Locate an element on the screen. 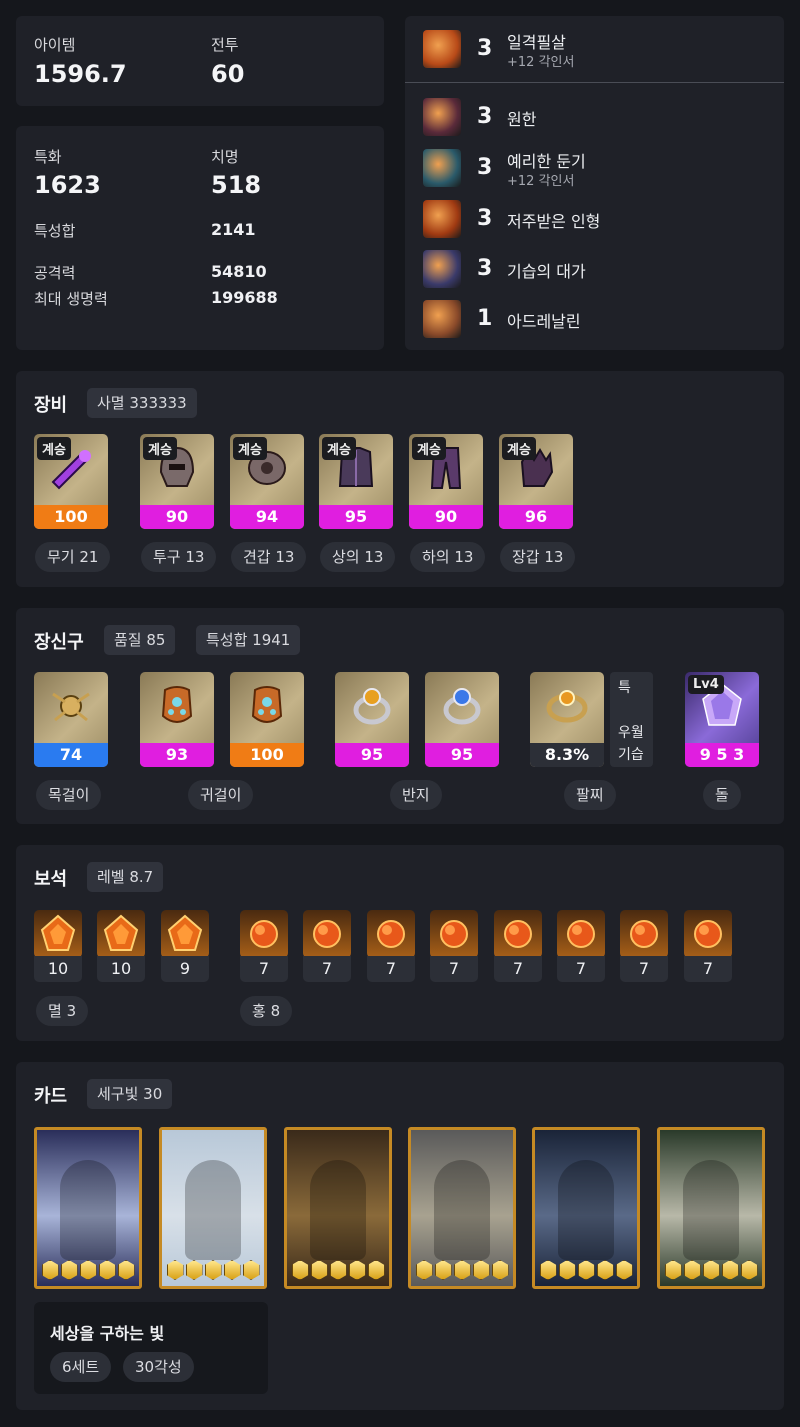 The height and width of the screenshot is (1427, 800). accessory-slot-1: 93 is located at coordinates (177, 719).